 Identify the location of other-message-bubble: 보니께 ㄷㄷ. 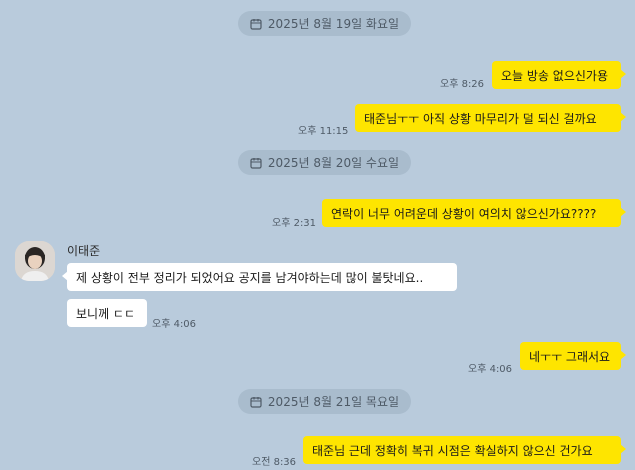
(107, 313).